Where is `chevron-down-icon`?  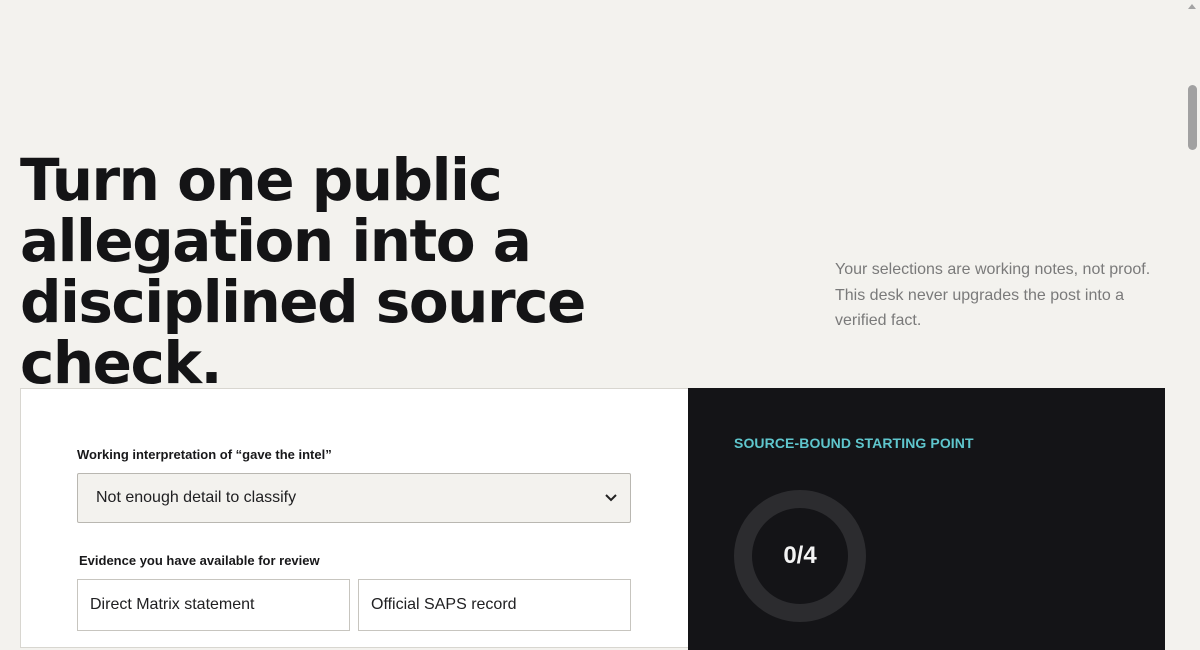 chevron-down-icon is located at coordinates (611, 498).